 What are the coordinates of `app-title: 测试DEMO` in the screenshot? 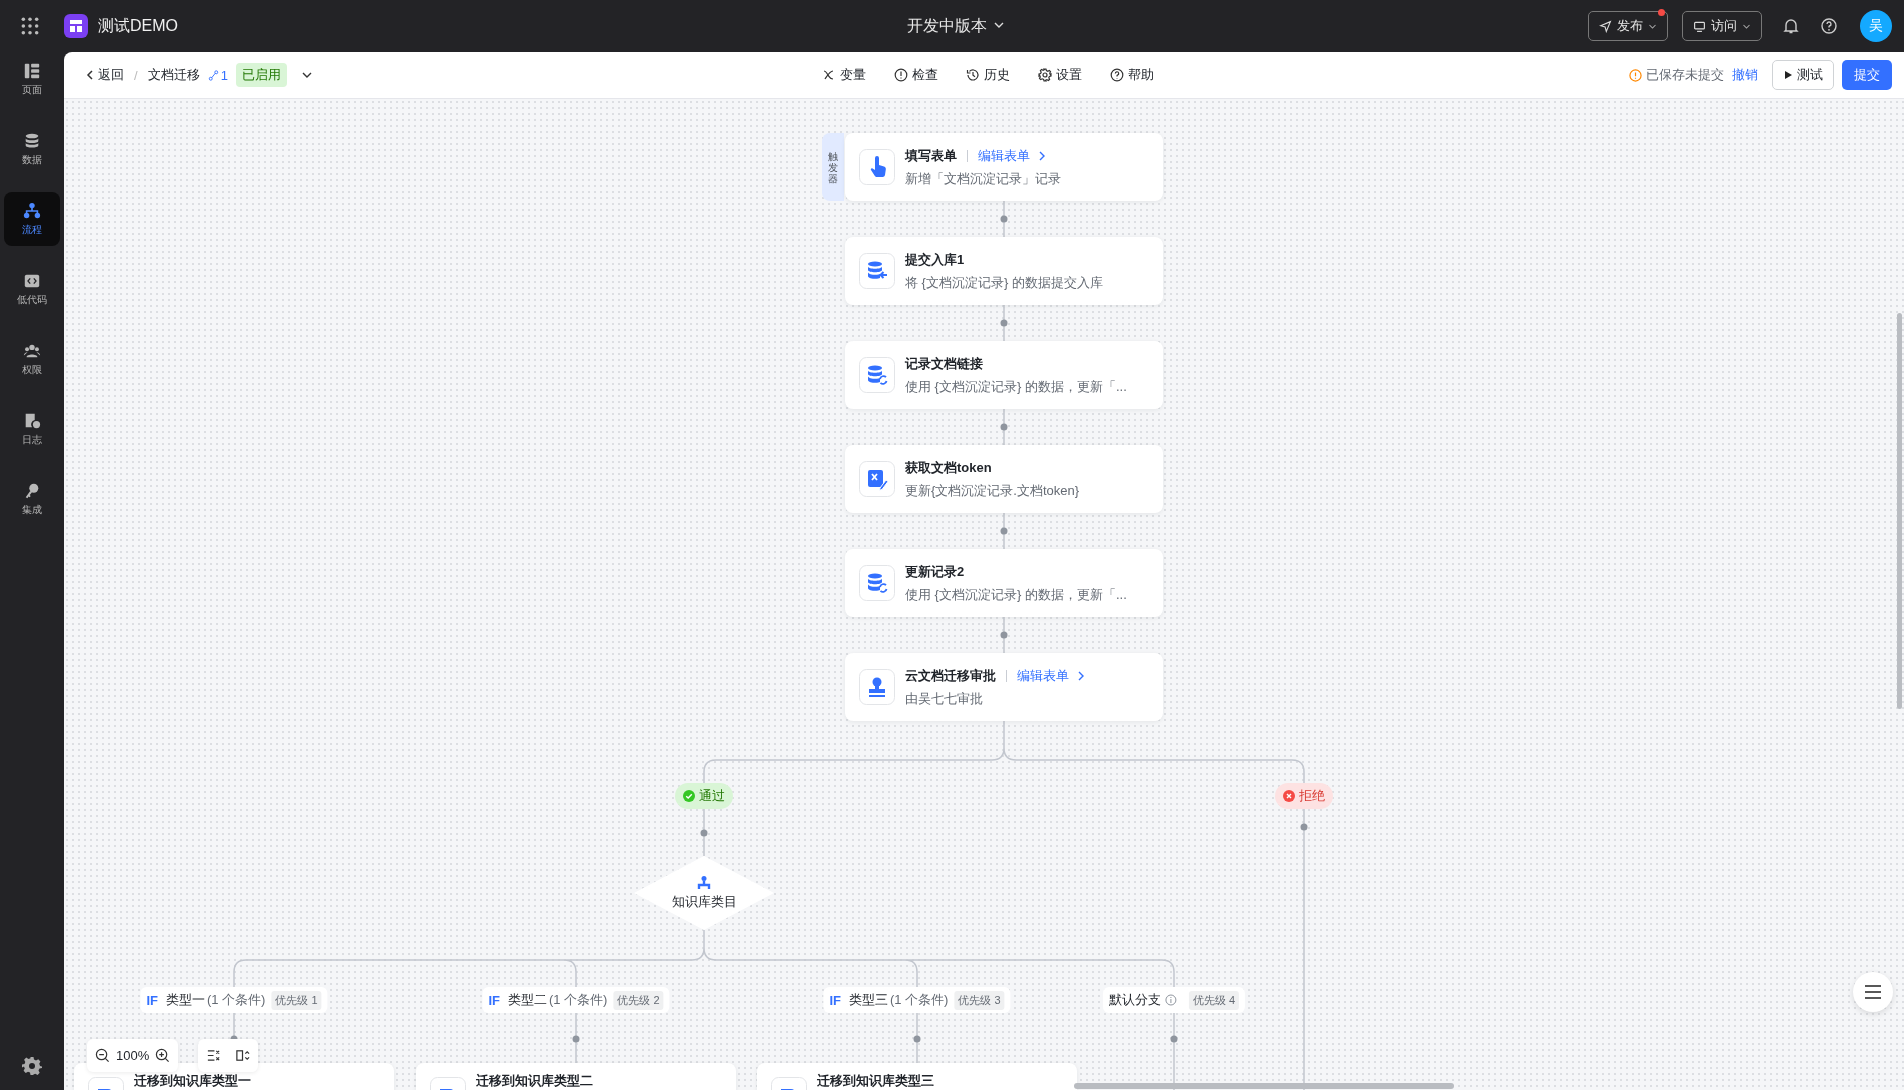 It's located at (138, 25).